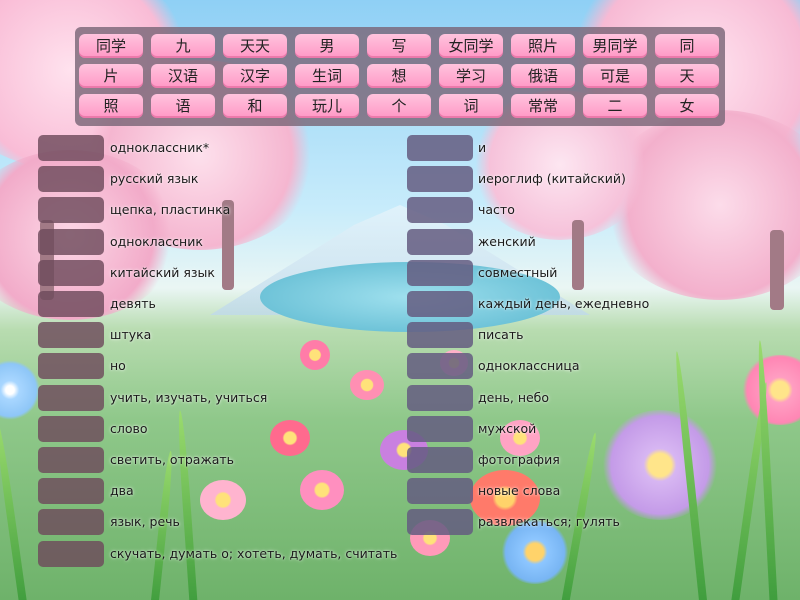 The width and height of the screenshot is (800, 600). I want to click on clue-label-left: китайский язык, so click(162, 272).